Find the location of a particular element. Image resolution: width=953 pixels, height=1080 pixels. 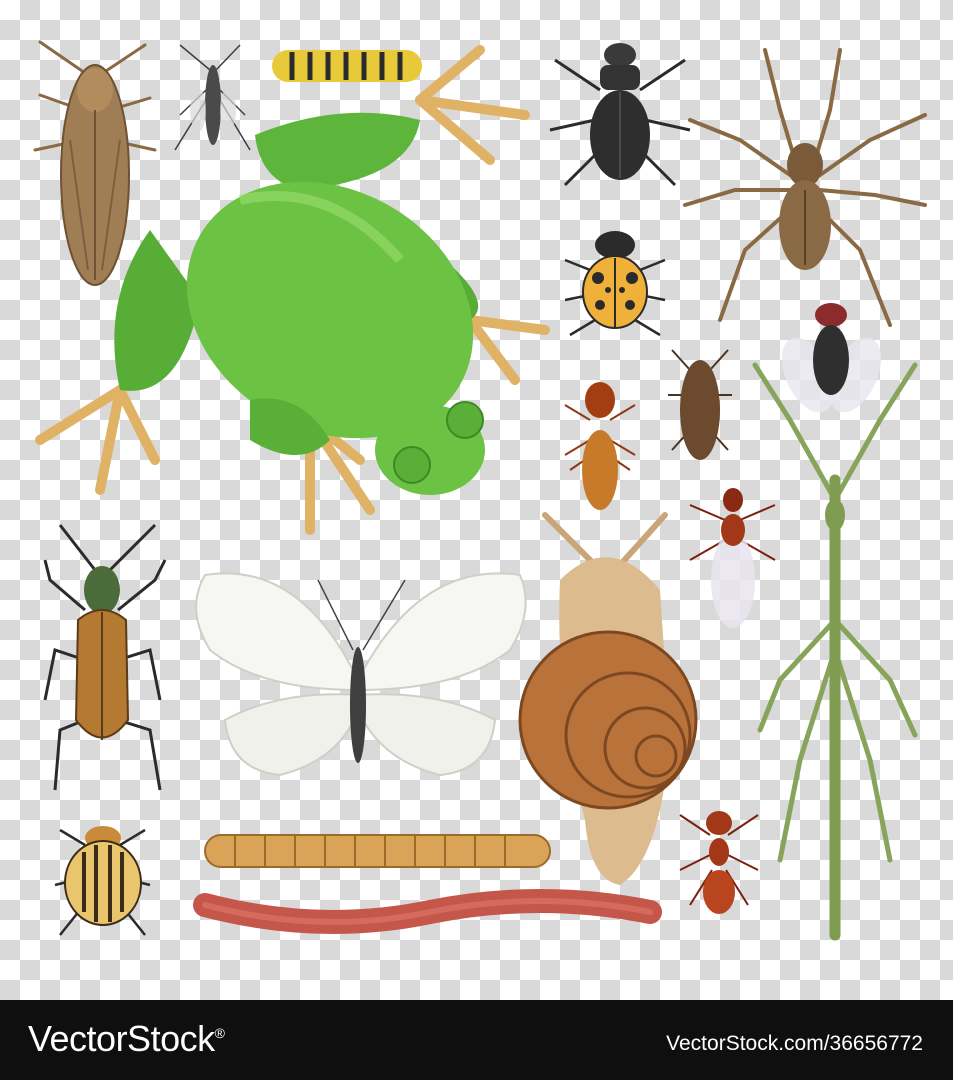

winged-ant is located at coordinates (732, 558).